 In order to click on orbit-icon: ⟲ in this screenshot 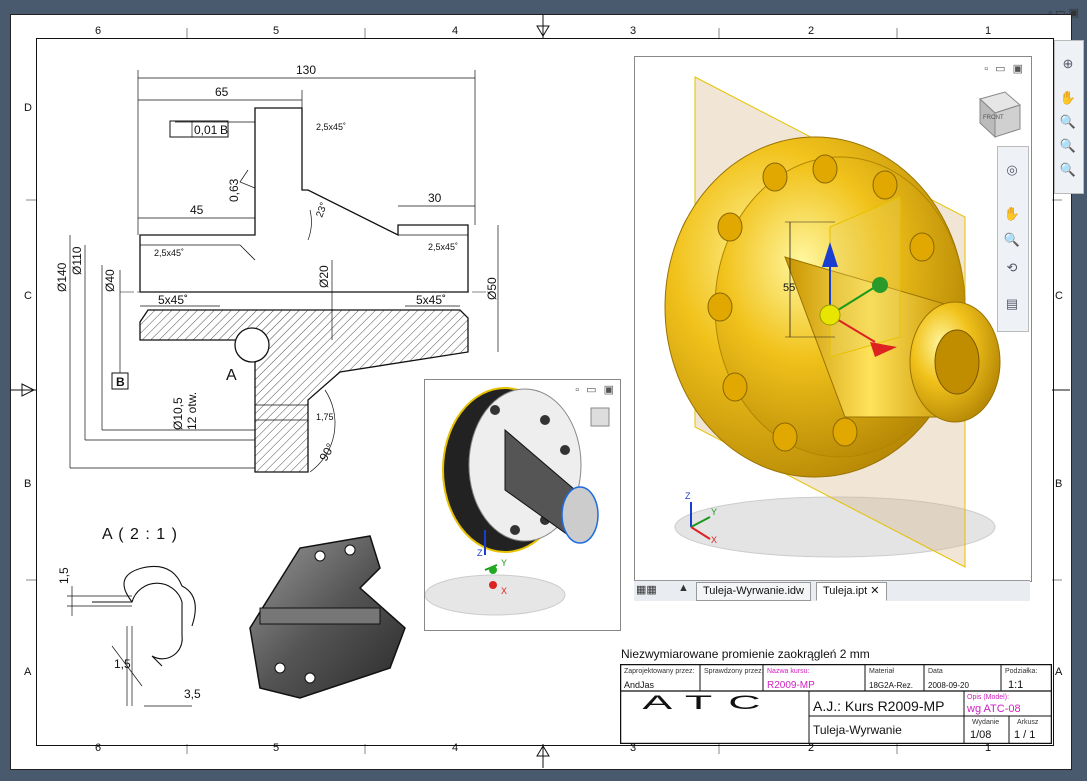, I will do `click(1012, 268)`.